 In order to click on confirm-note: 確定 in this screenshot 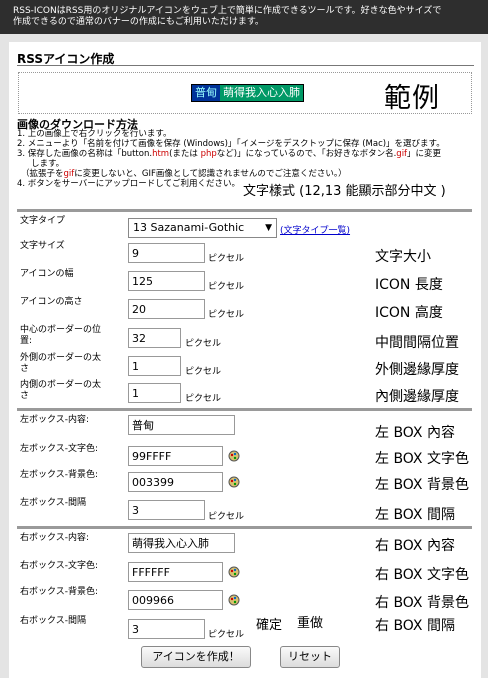, I will do `click(269, 625)`.